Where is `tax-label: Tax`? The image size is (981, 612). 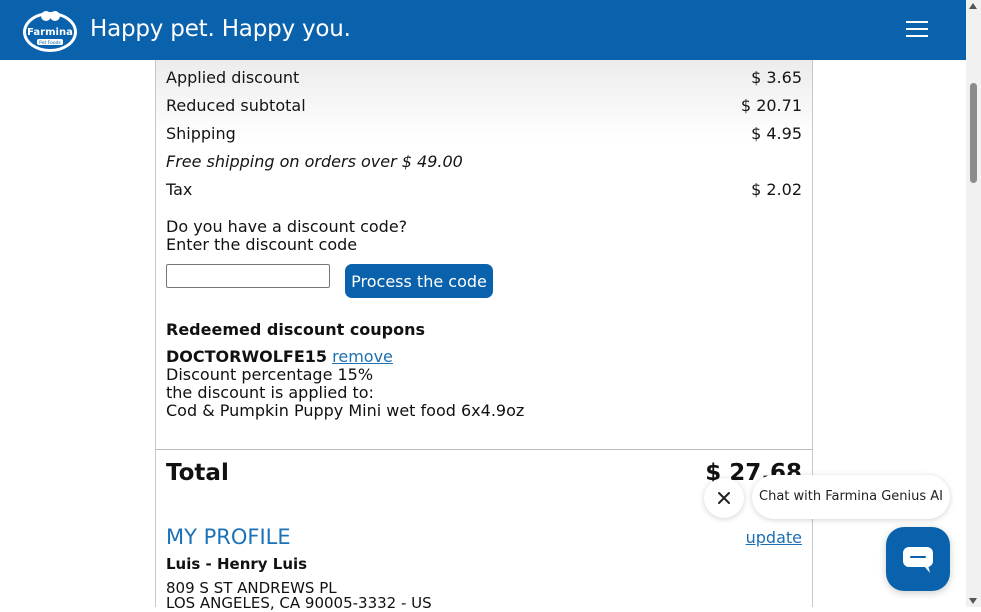 tax-label: Tax is located at coordinates (179, 189).